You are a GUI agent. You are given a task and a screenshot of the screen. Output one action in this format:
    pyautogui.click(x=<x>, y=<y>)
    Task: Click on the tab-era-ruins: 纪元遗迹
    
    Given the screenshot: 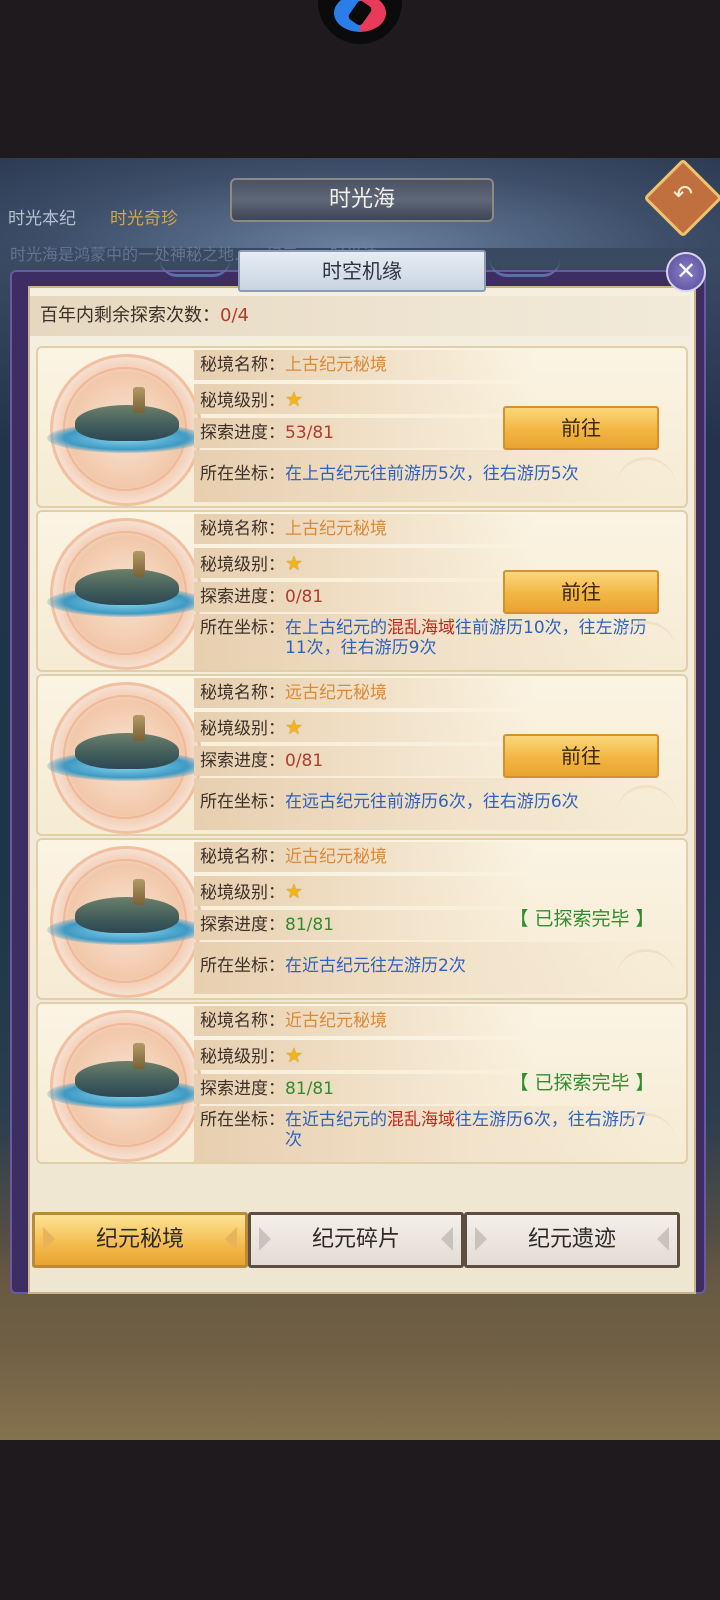 What is the action you would take?
    pyautogui.click(x=572, y=1240)
    